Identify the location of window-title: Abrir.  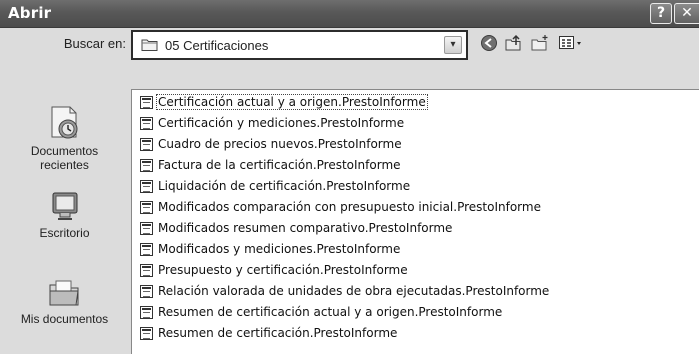
(30, 13).